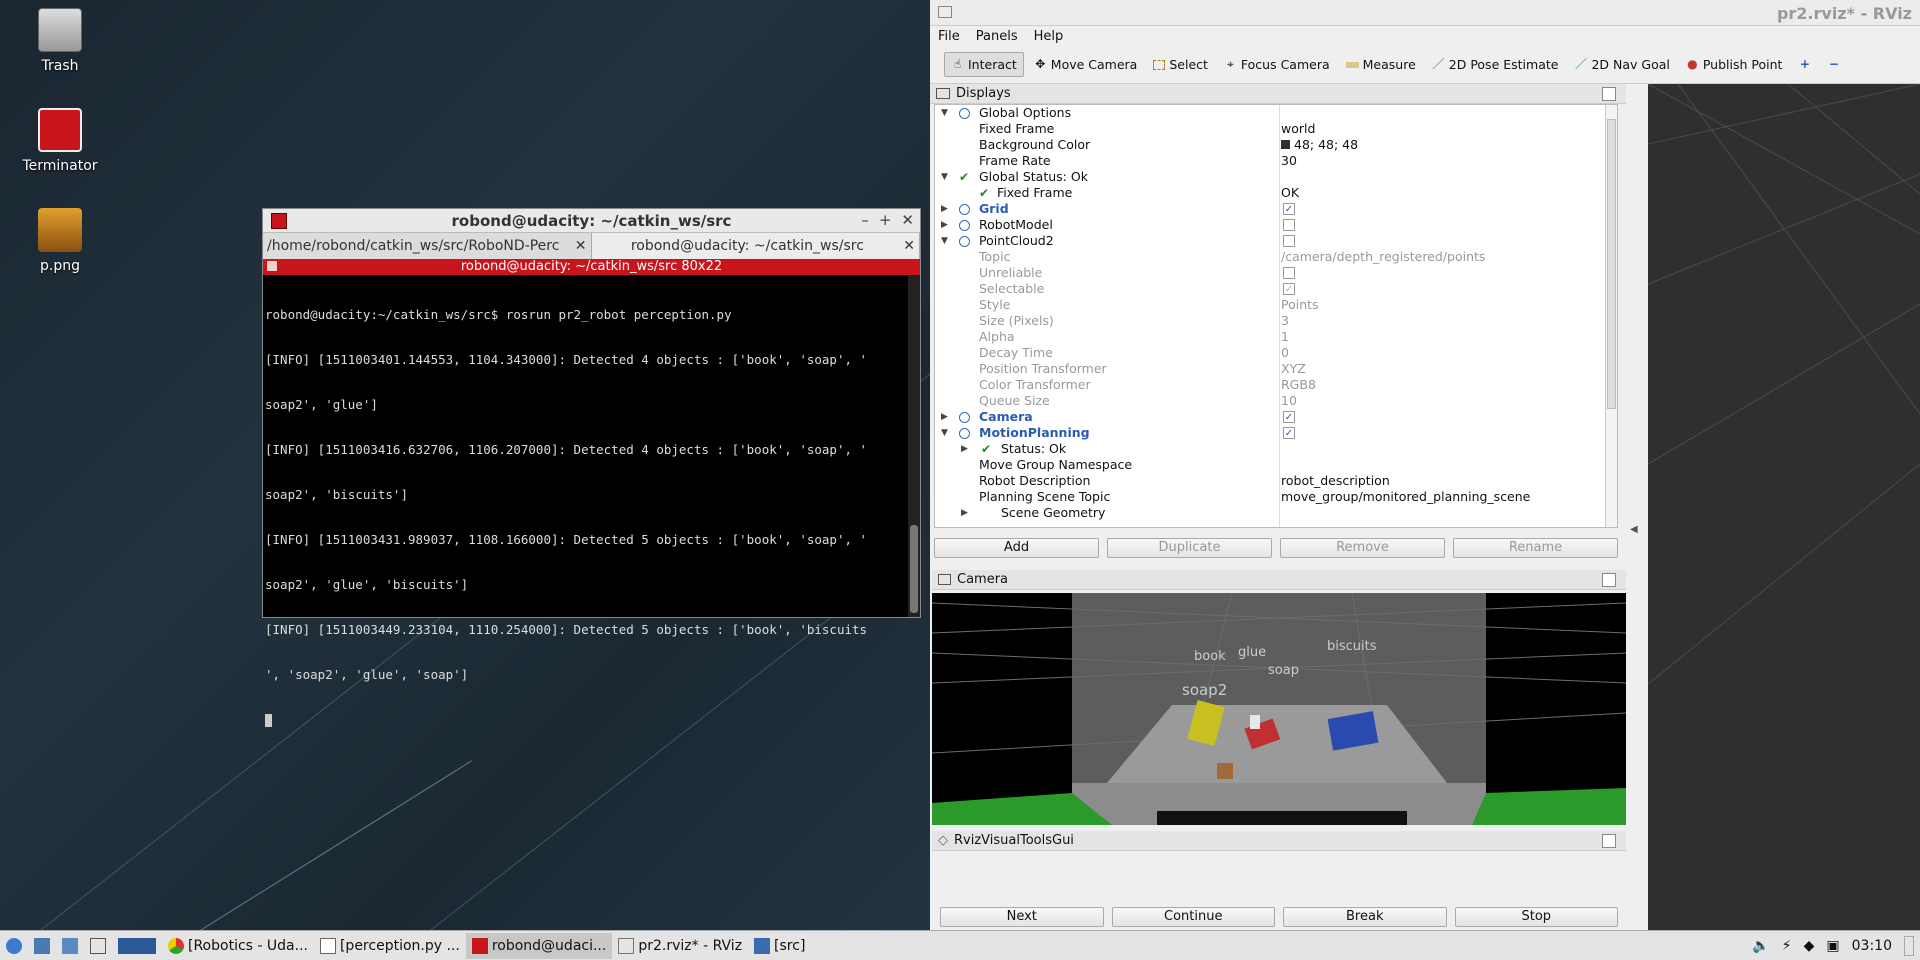 This screenshot has width=1920, height=960. Describe the element at coordinates (60, 141) in the screenshot. I see `terminator-desktop-icon: Terminator` at that location.